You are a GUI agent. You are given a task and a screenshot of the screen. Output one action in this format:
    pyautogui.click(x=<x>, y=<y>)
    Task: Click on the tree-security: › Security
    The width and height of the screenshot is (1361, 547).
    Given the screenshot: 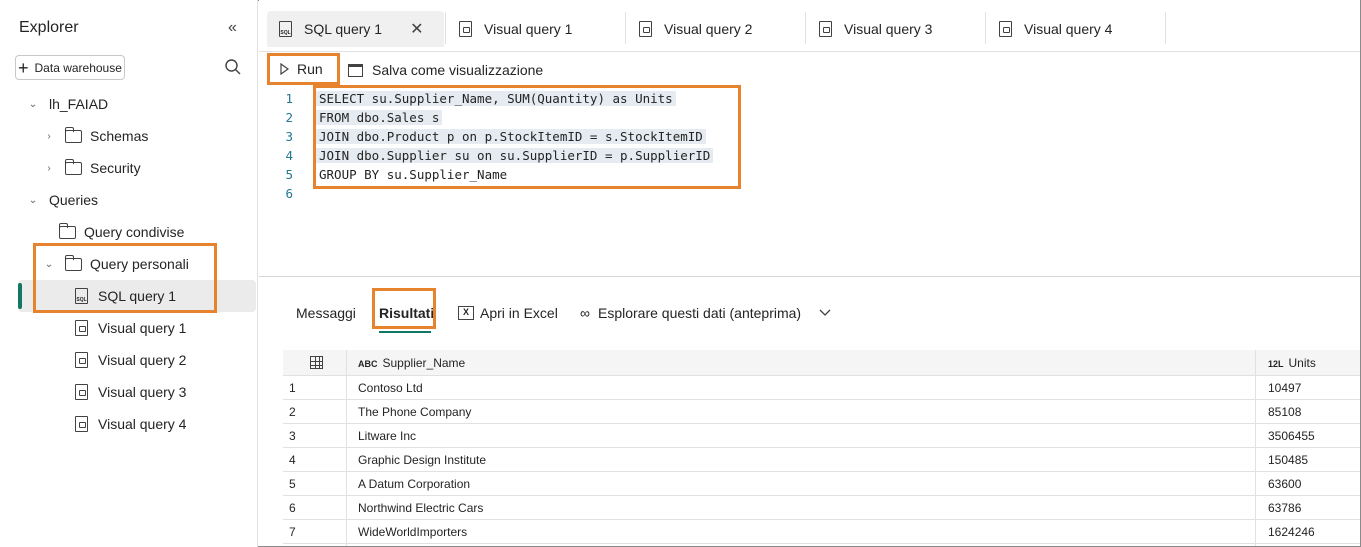 What is the action you would take?
    pyautogui.click(x=92, y=168)
    